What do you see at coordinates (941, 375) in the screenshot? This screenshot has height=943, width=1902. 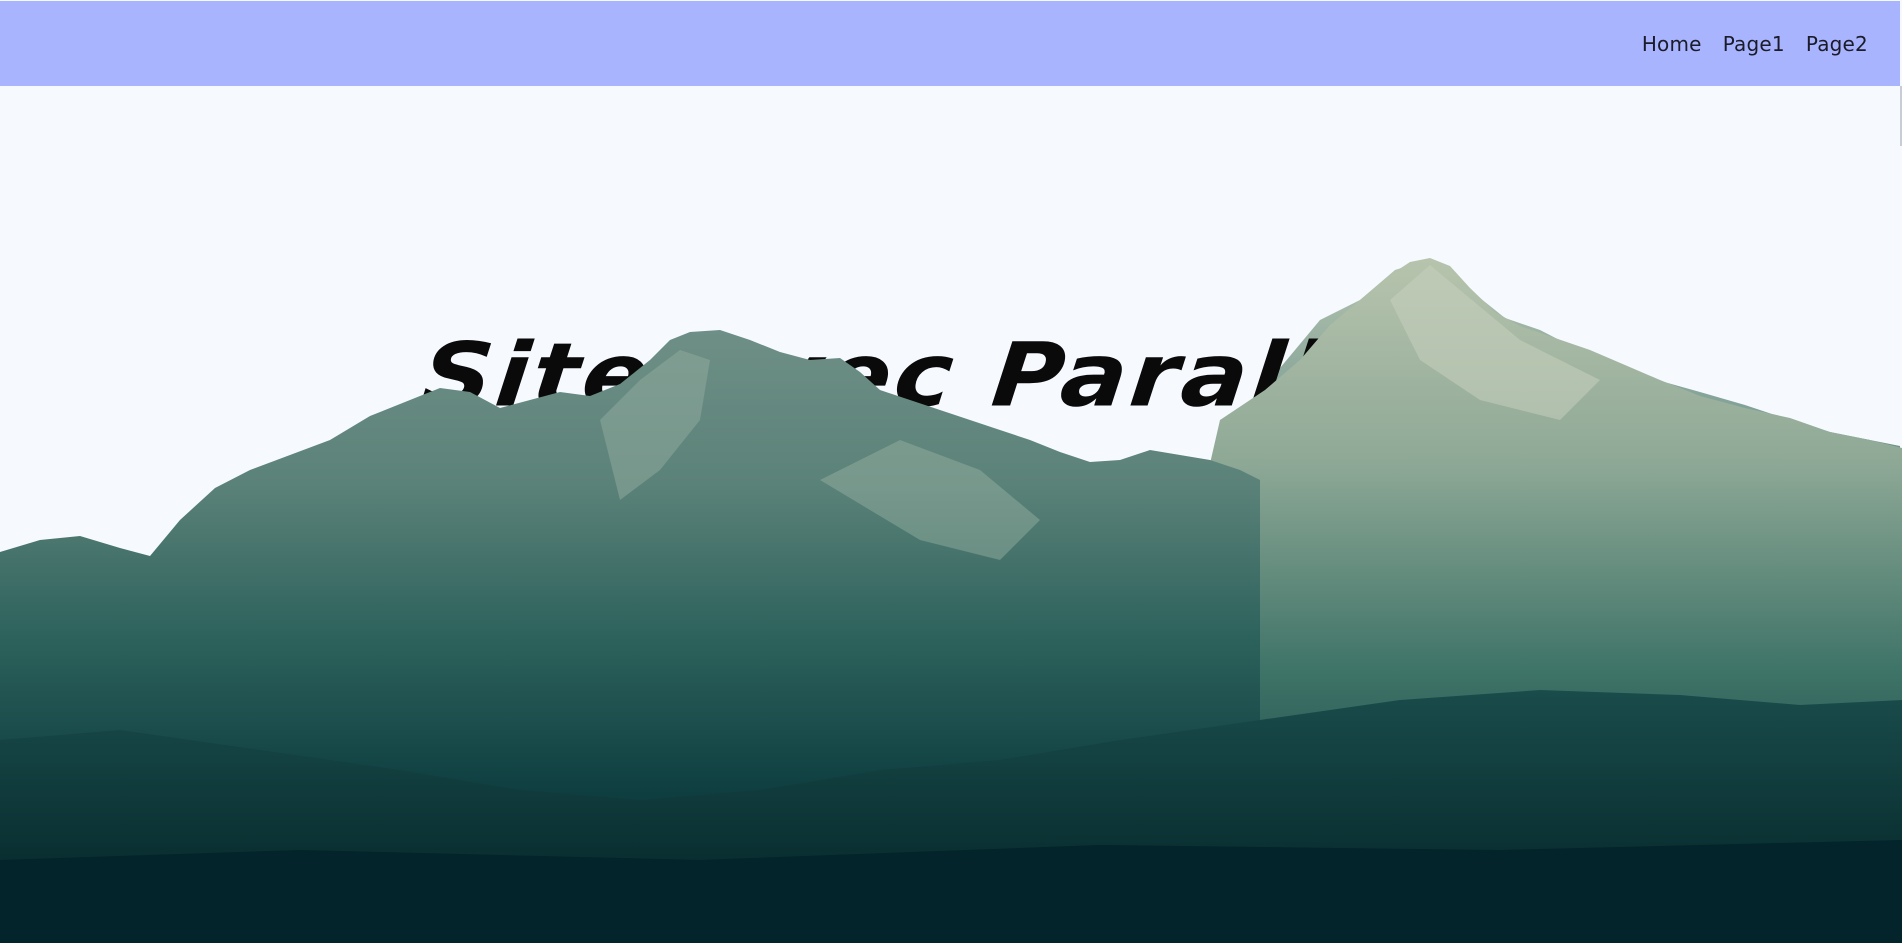 I see `hero-title: Site avec Parallax` at bounding box center [941, 375].